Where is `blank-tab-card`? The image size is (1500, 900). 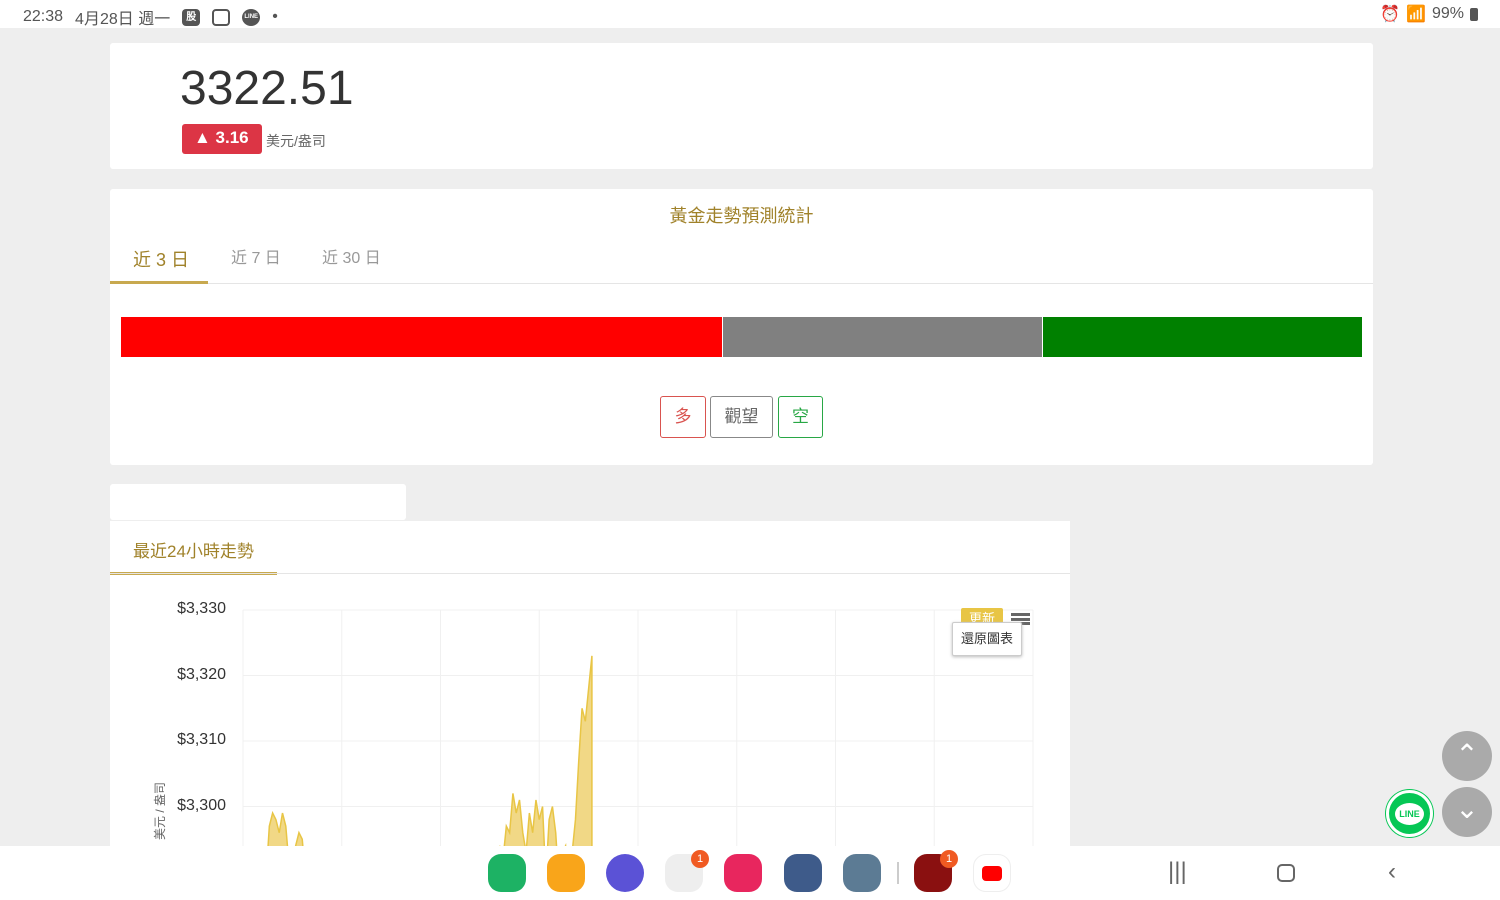
blank-tab-card is located at coordinates (258, 502).